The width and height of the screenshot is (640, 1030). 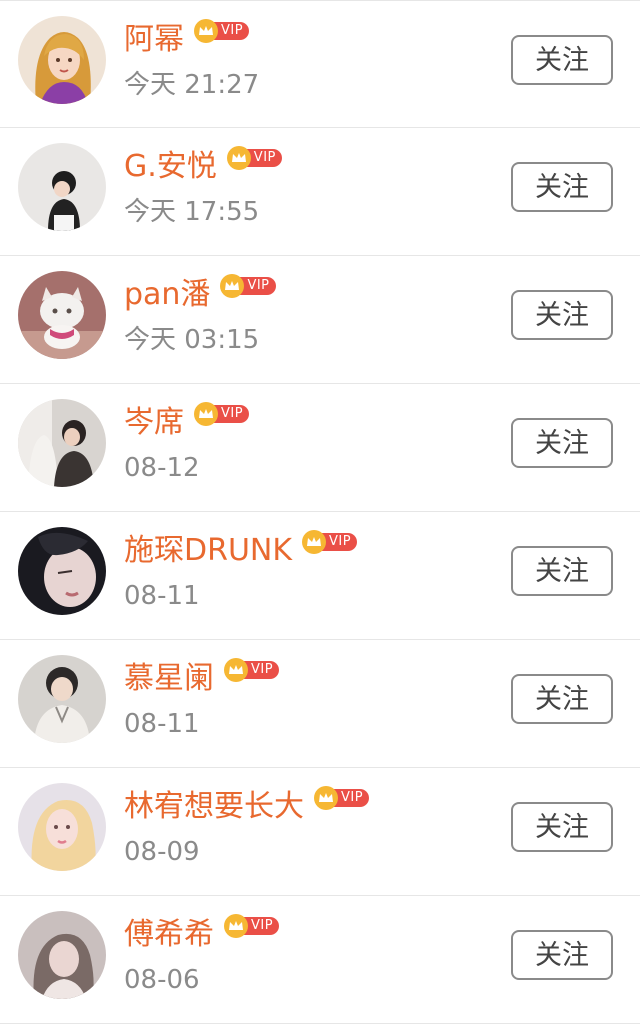 I want to click on name-line: 傅希希 VIP, so click(x=202, y=935).